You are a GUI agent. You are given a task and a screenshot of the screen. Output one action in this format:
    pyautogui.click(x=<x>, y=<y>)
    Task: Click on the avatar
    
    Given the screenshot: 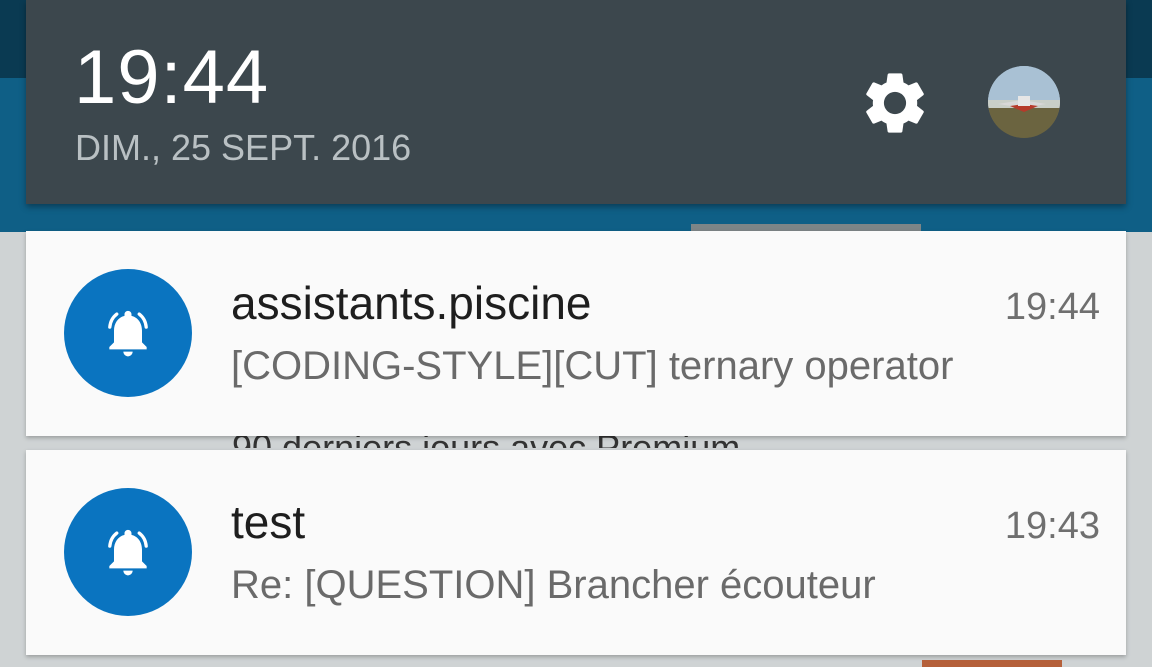 What is the action you would take?
    pyautogui.click(x=1024, y=102)
    